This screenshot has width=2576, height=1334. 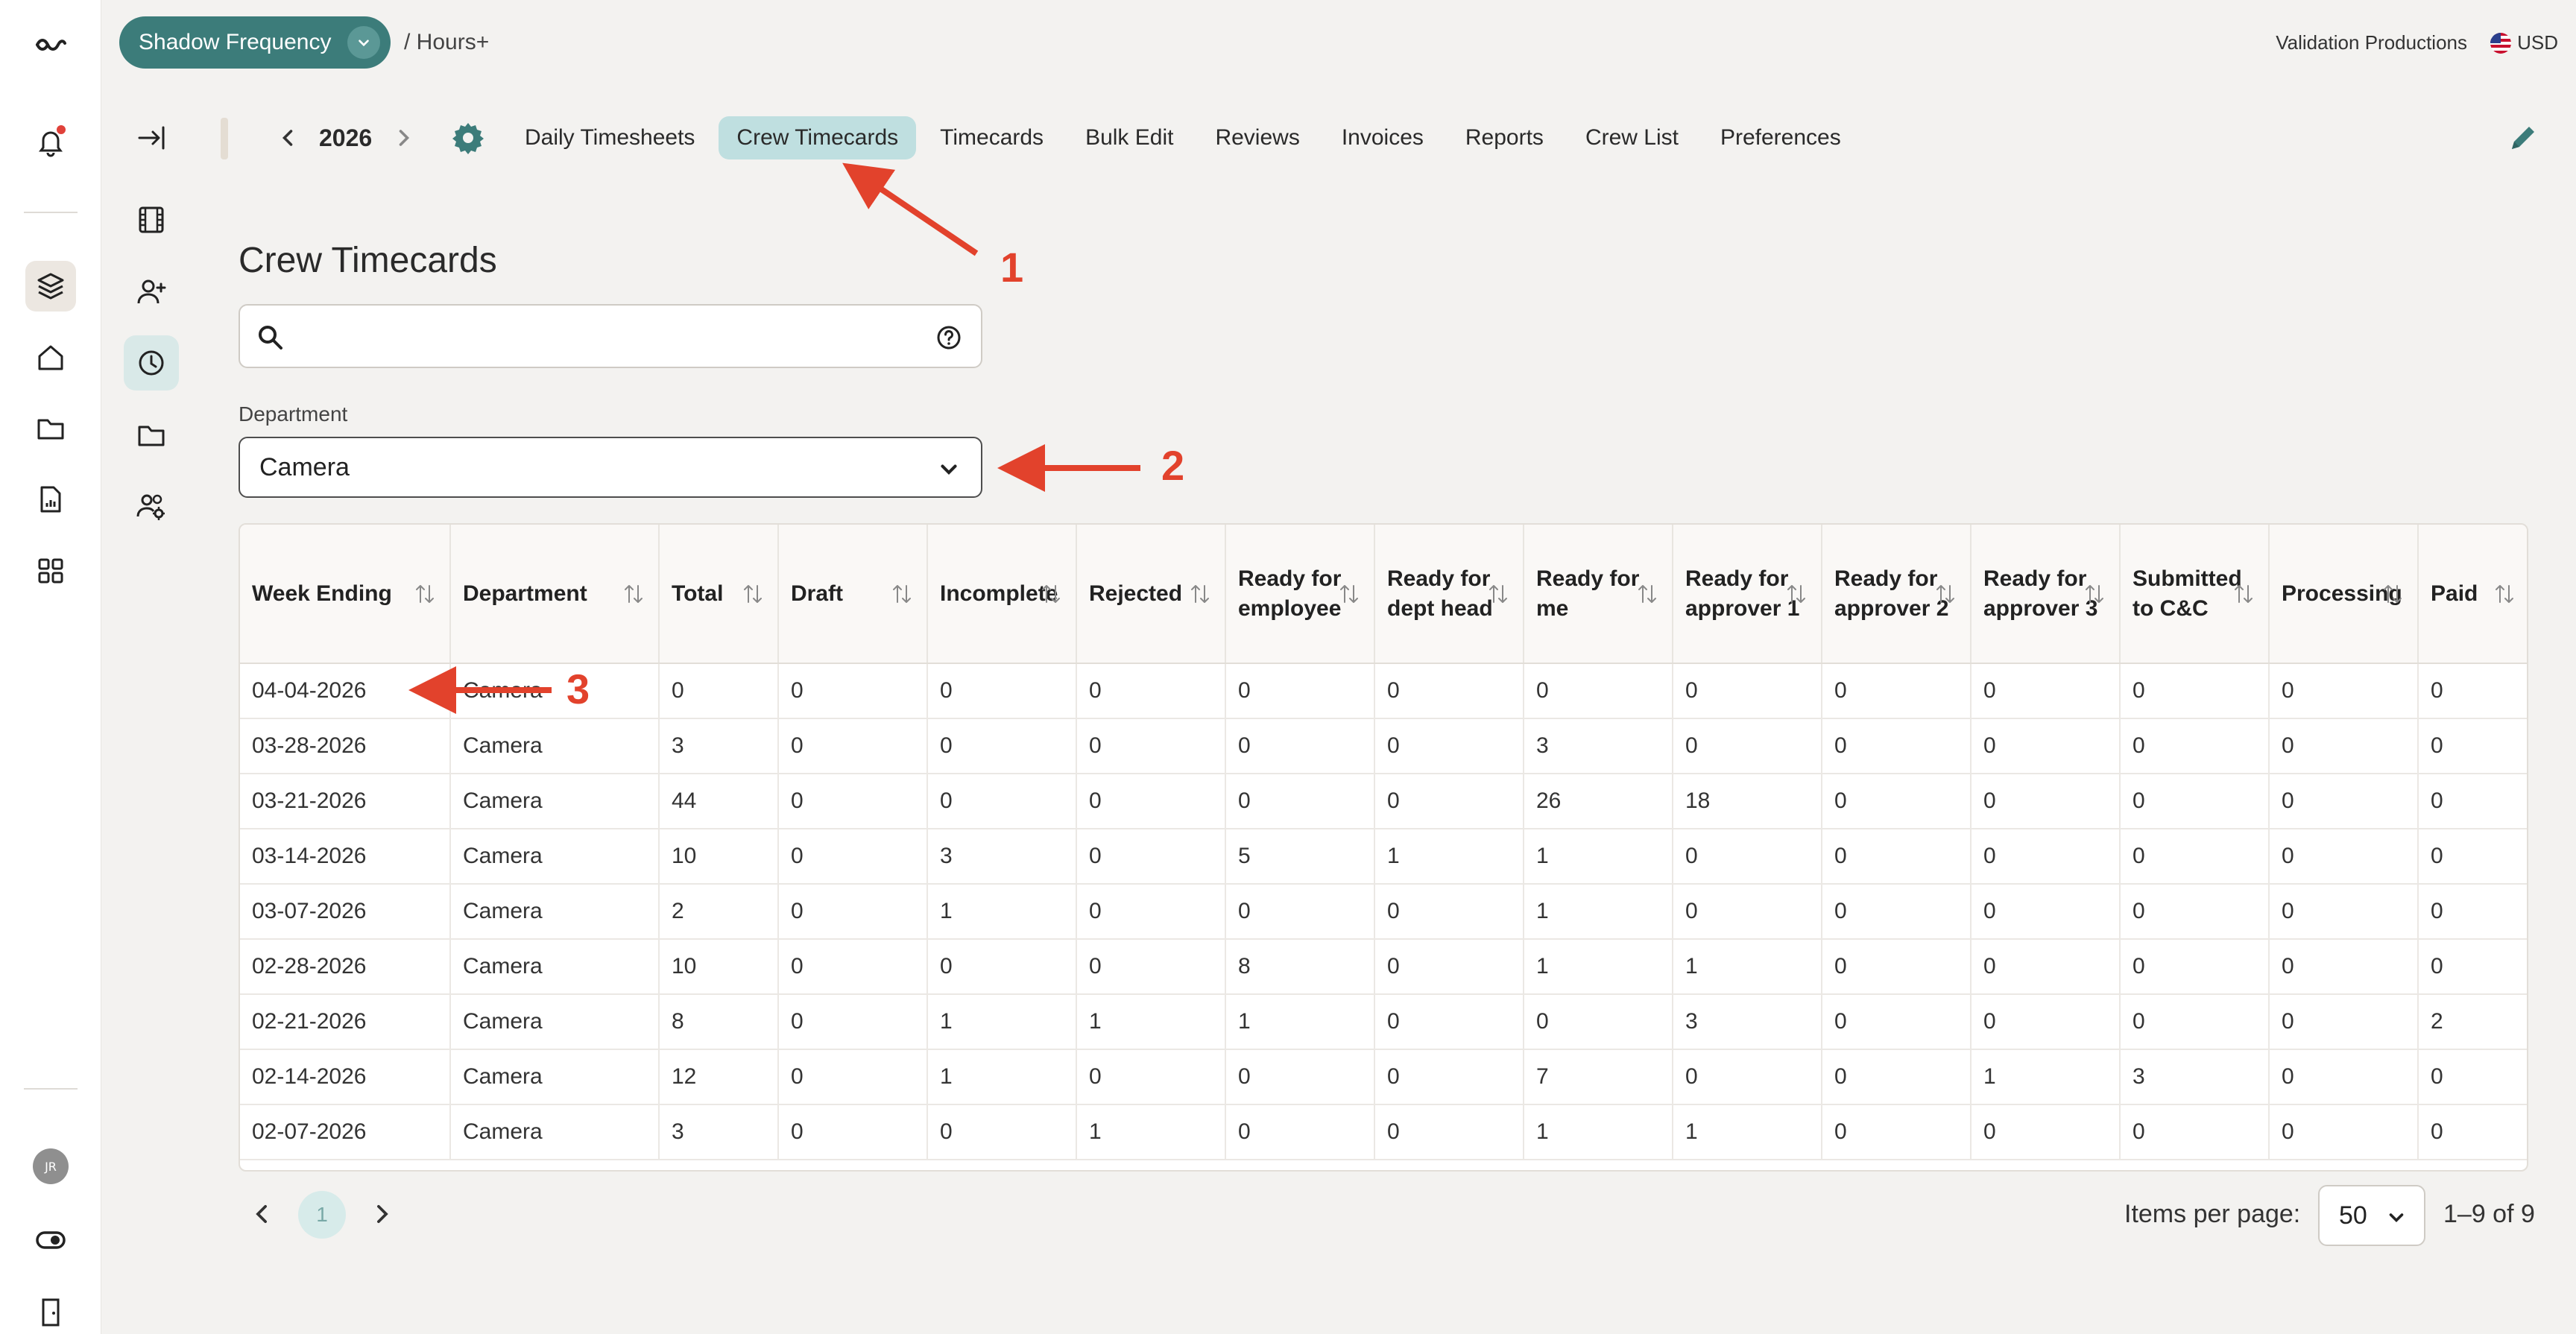 What do you see at coordinates (152, 506) in the screenshot?
I see `users-settings-icon` at bounding box center [152, 506].